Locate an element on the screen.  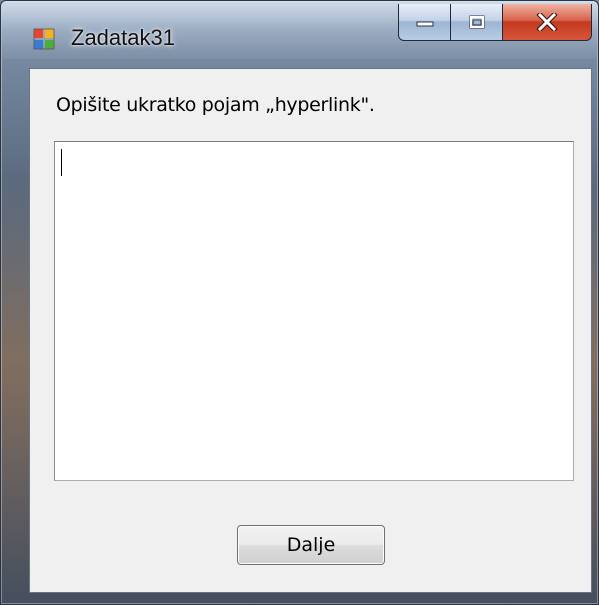
close-button is located at coordinates (547, 22).